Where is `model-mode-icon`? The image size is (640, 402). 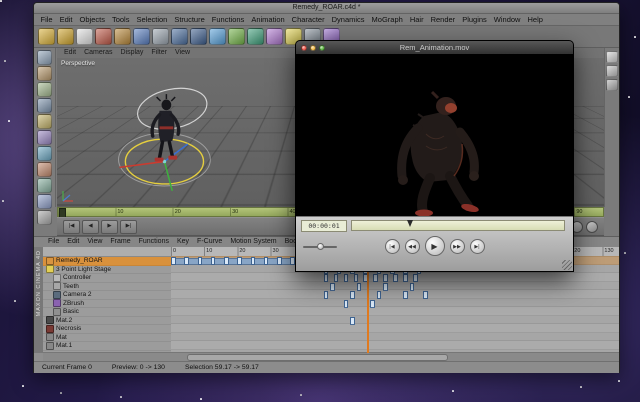 model-mode-icon is located at coordinates (44, 73).